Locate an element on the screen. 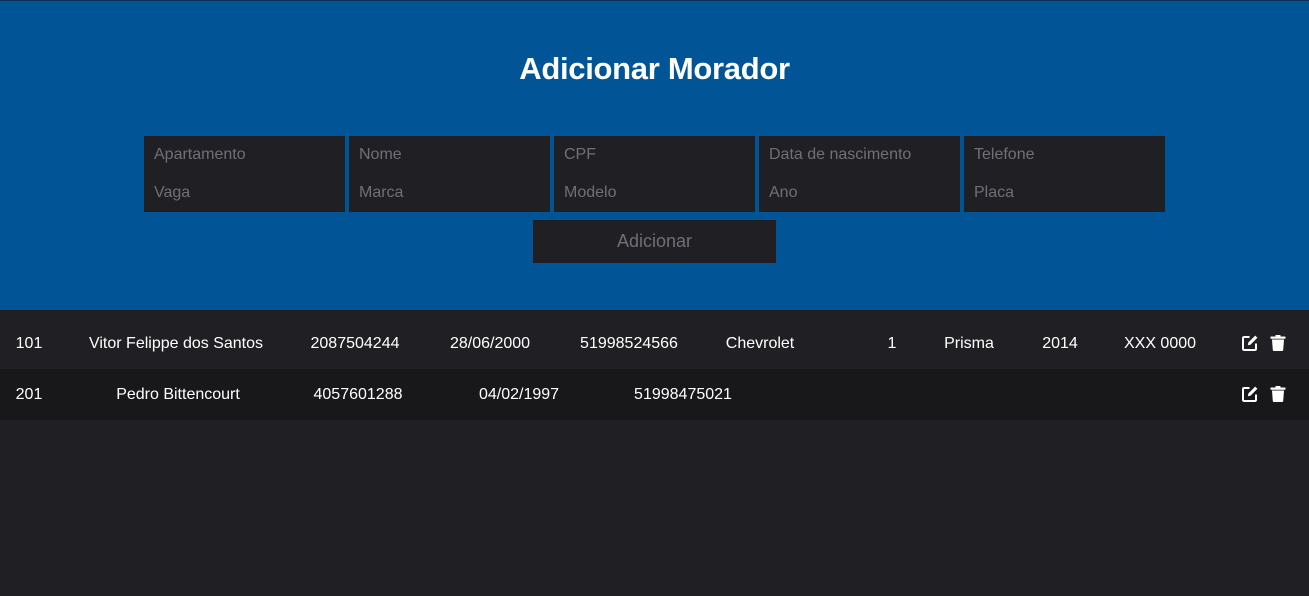 The height and width of the screenshot is (596, 1309). cell-modelo: Prisma is located at coordinates (969, 343).